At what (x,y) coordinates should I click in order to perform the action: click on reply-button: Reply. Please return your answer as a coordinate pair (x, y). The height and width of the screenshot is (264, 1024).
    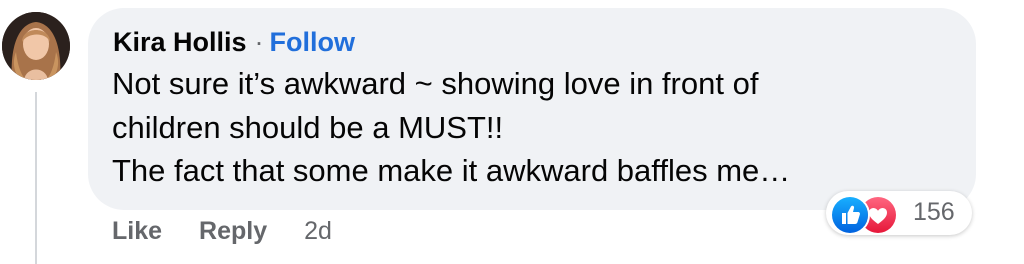
    Looking at the image, I should click on (233, 231).